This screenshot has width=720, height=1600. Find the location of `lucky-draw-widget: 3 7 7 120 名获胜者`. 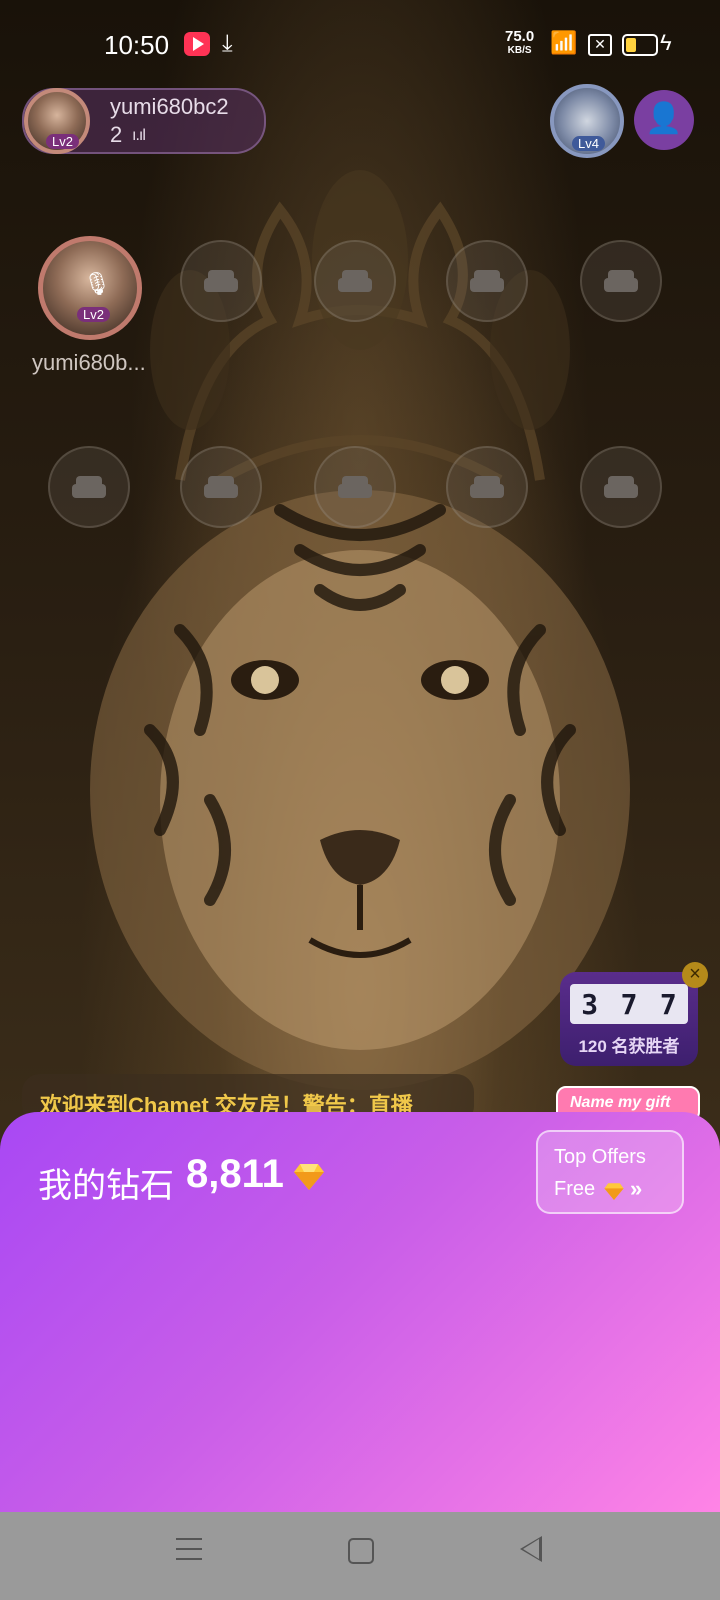

lucky-draw-widget: 3 7 7 120 名获胜者 is located at coordinates (629, 1019).